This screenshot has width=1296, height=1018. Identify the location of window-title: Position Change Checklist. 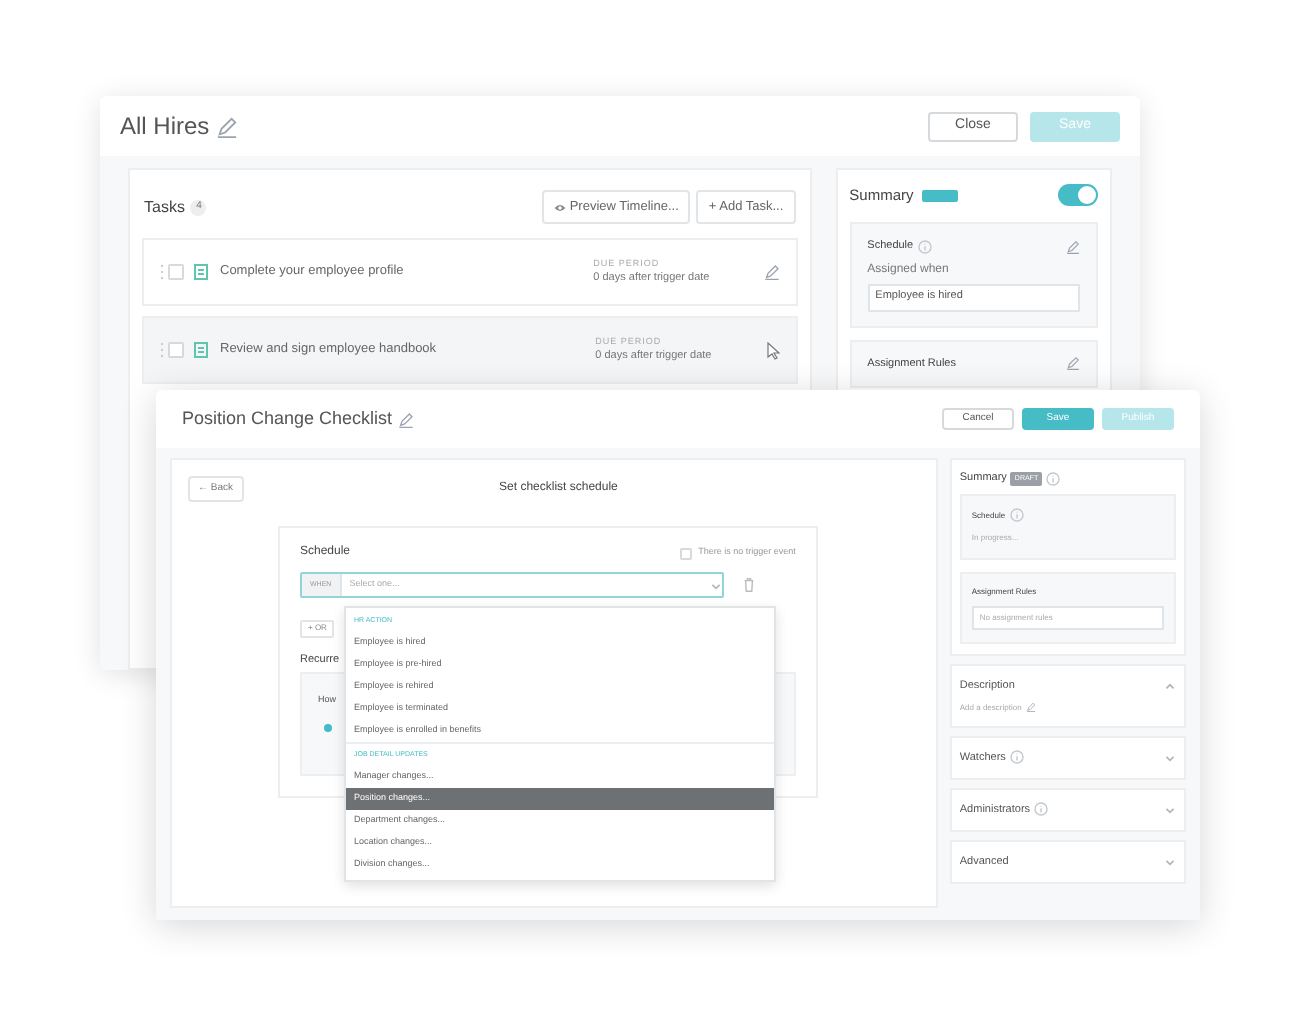
(287, 418).